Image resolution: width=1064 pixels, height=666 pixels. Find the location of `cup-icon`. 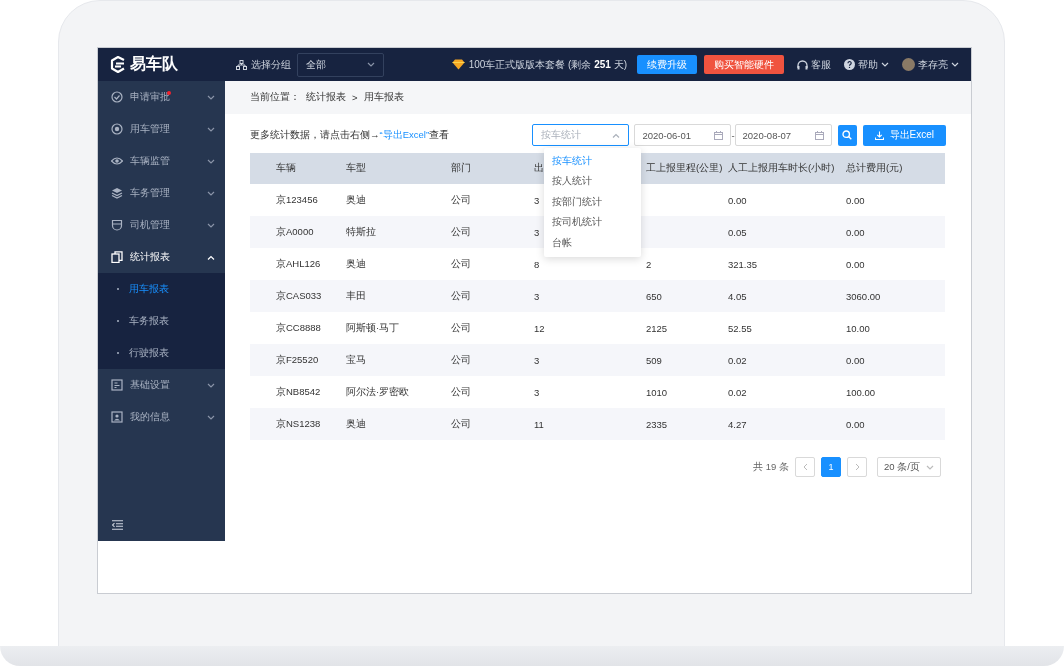

cup-icon is located at coordinates (117, 225).